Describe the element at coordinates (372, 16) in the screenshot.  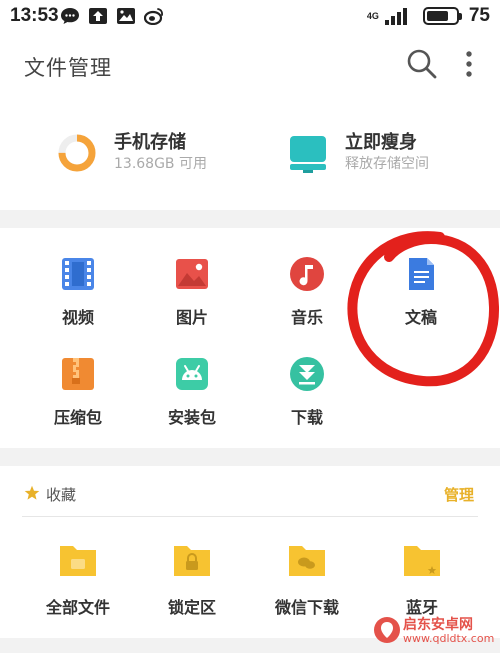
I see `network-type: 4G` at that location.